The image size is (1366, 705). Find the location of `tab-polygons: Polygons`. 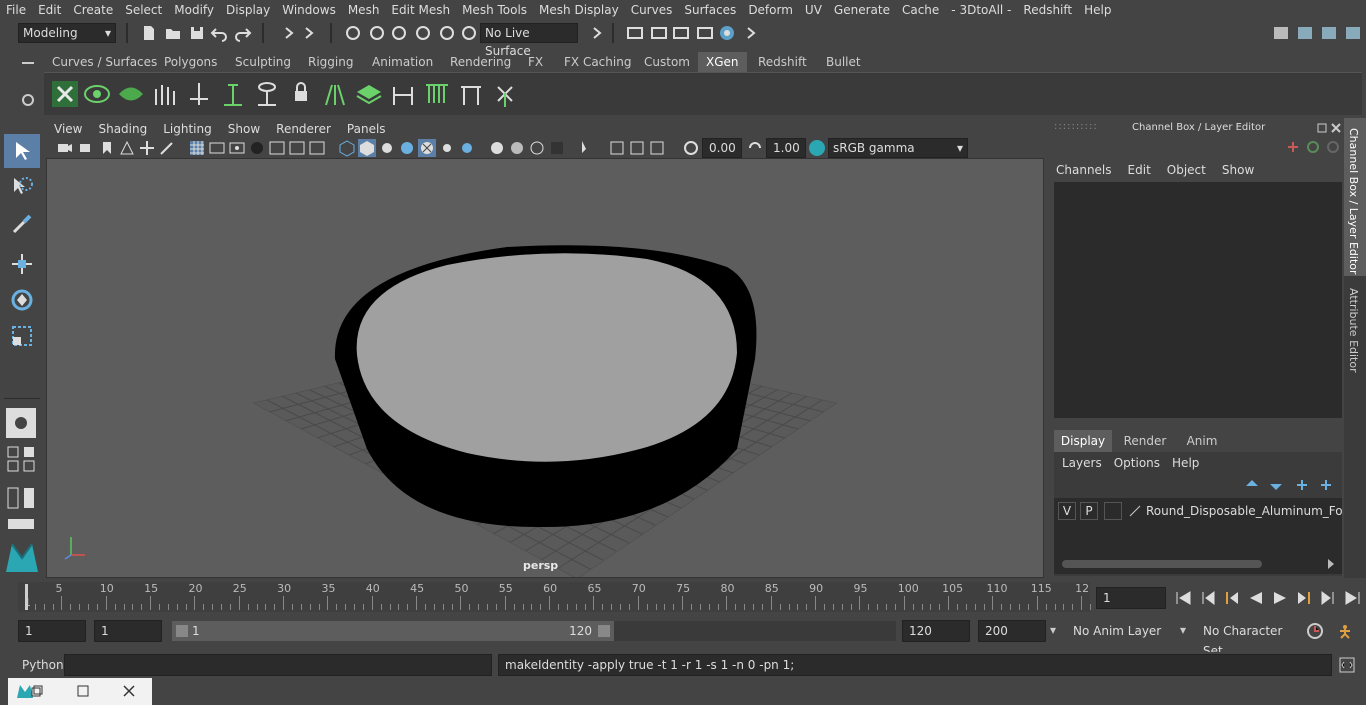

tab-polygons: Polygons is located at coordinates (190, 62).